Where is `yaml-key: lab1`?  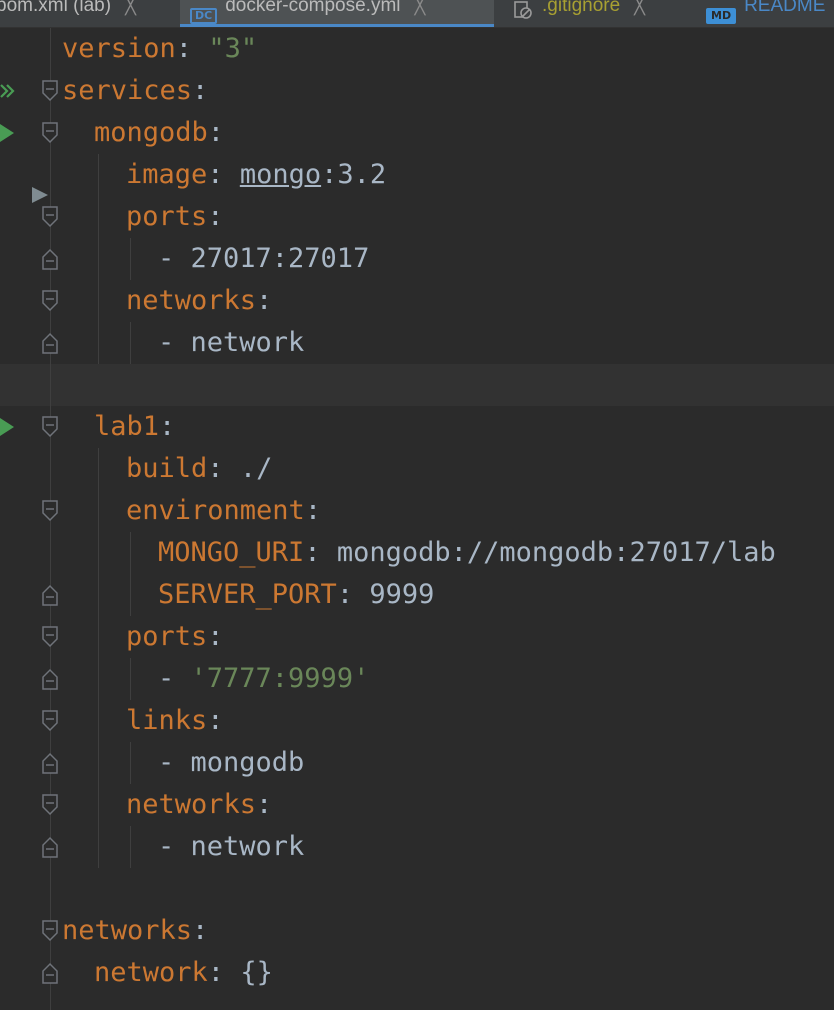 yaml-key: lab1 is located at coordinates (127, 426).